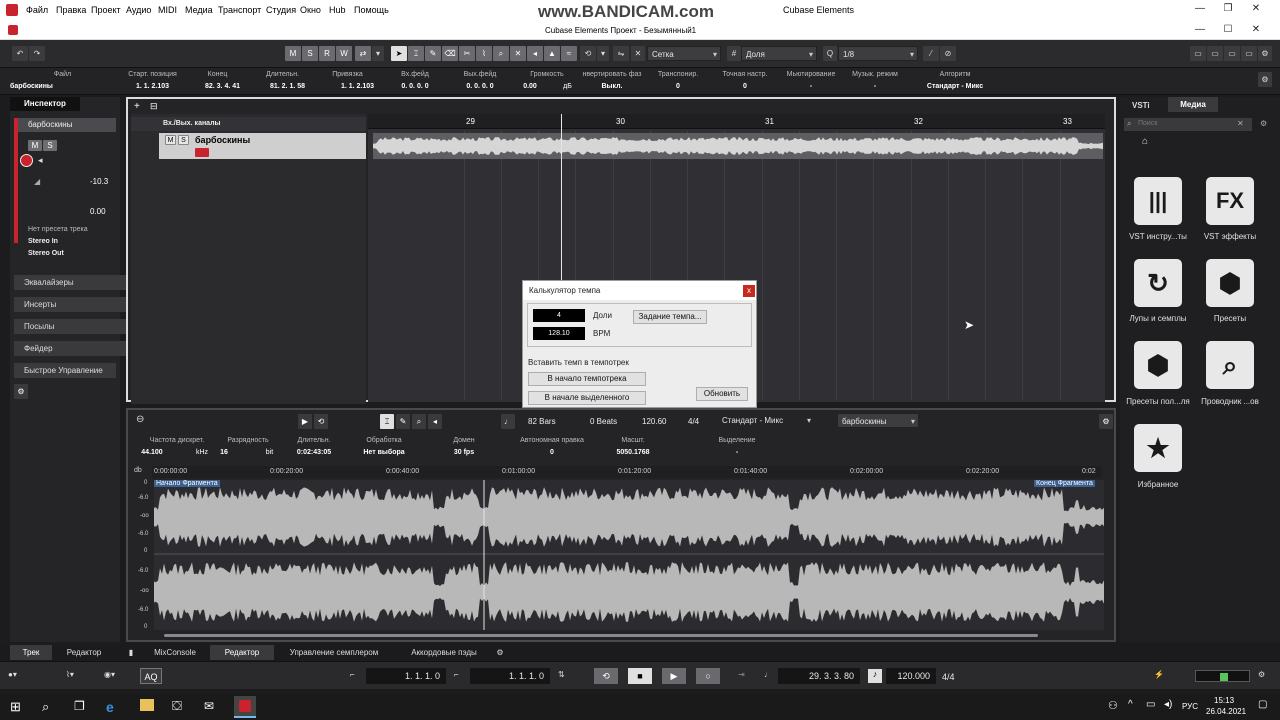 The image size is (1280, 720). What do you see at coordinates (403, 421) in the screenshot?
I see `pencil-icon: ✎` at bounding box center [403, 421].